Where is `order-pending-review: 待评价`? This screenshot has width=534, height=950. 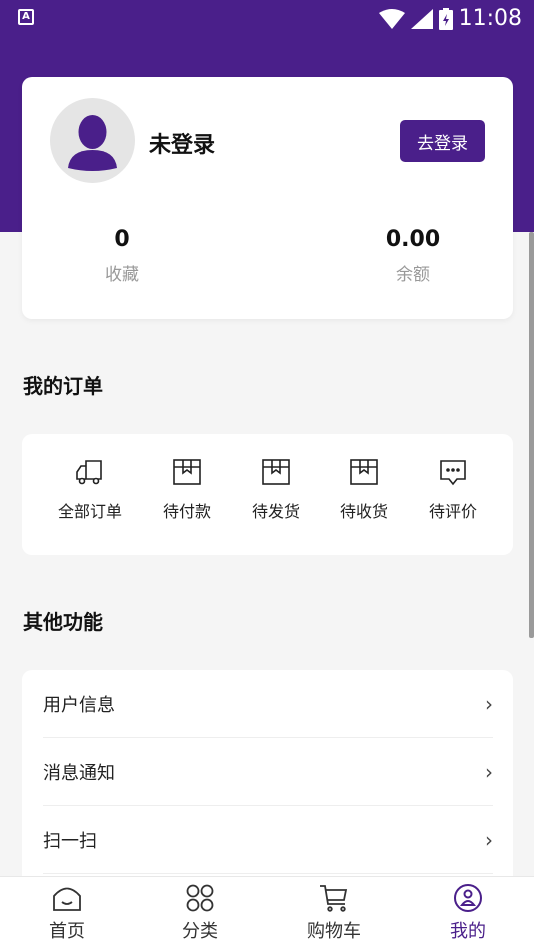
order-pending-review: 待评价 is located at coordinates (453, 490).